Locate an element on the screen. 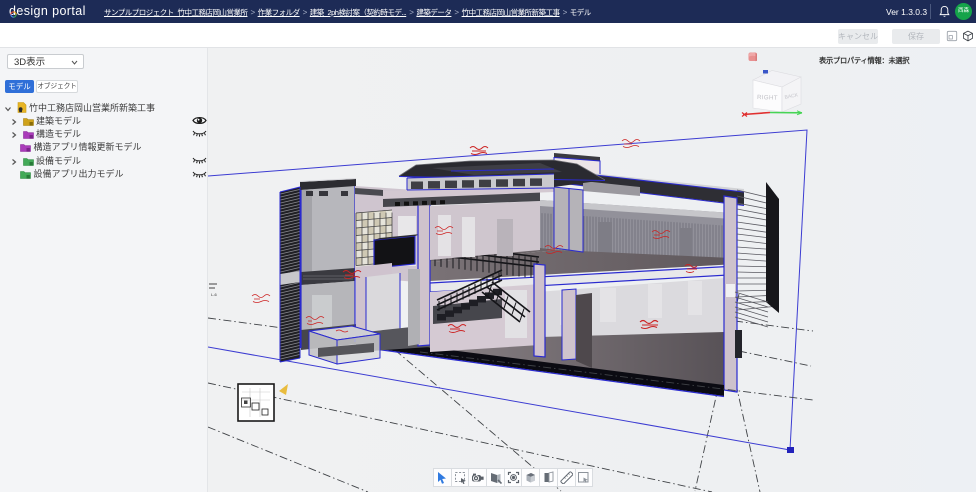  svg-text: 表示プロパティ情報：未選択 is located at coordinates (864, 60).